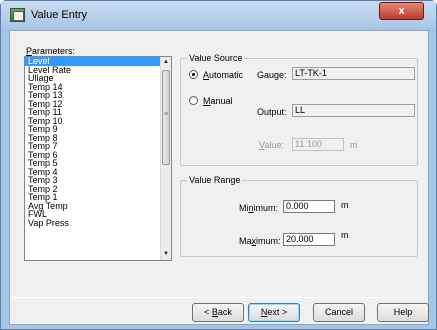 This screenshot has width=437, height=330. Describe the element at coordinates (309, 239) in the screenshot. I see `maximum-input: 20.000` at that location.